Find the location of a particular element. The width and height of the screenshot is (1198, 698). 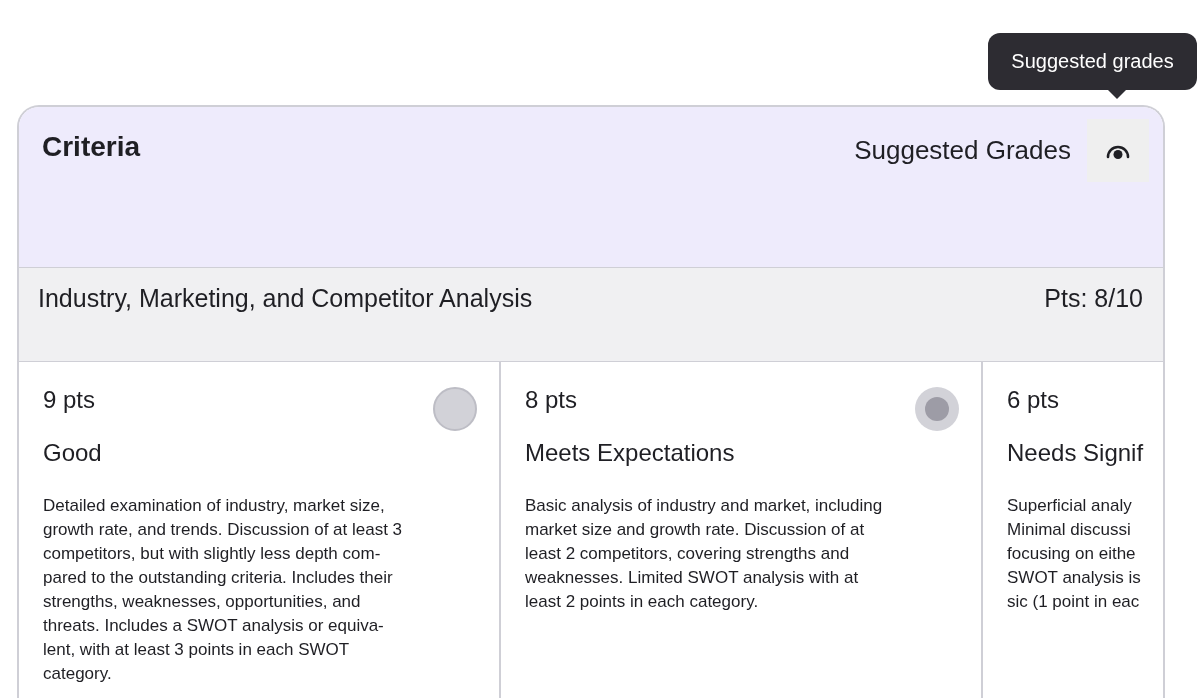

level-title: Meets Expectations is located at coordinates (630, 453).